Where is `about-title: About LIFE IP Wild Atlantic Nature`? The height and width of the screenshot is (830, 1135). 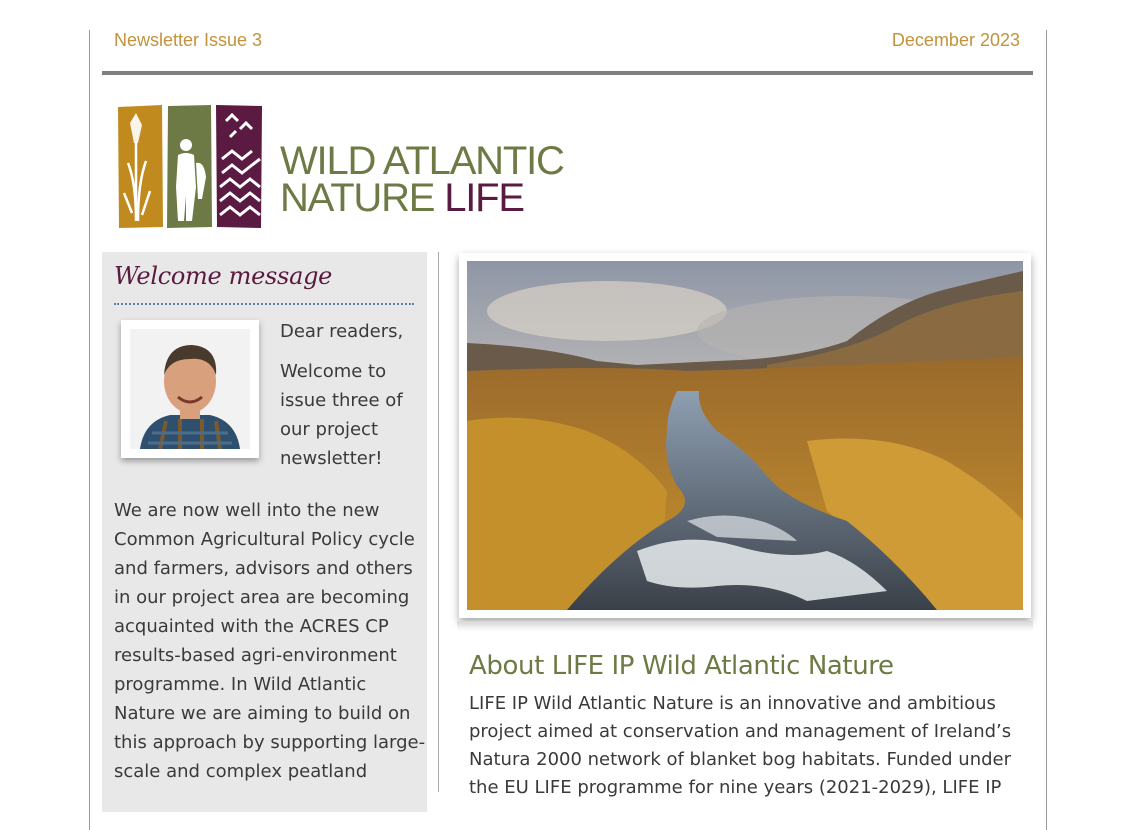
about-title: About LIFE IP Wild Atlantic Nature is located at coordinates (681, 666).